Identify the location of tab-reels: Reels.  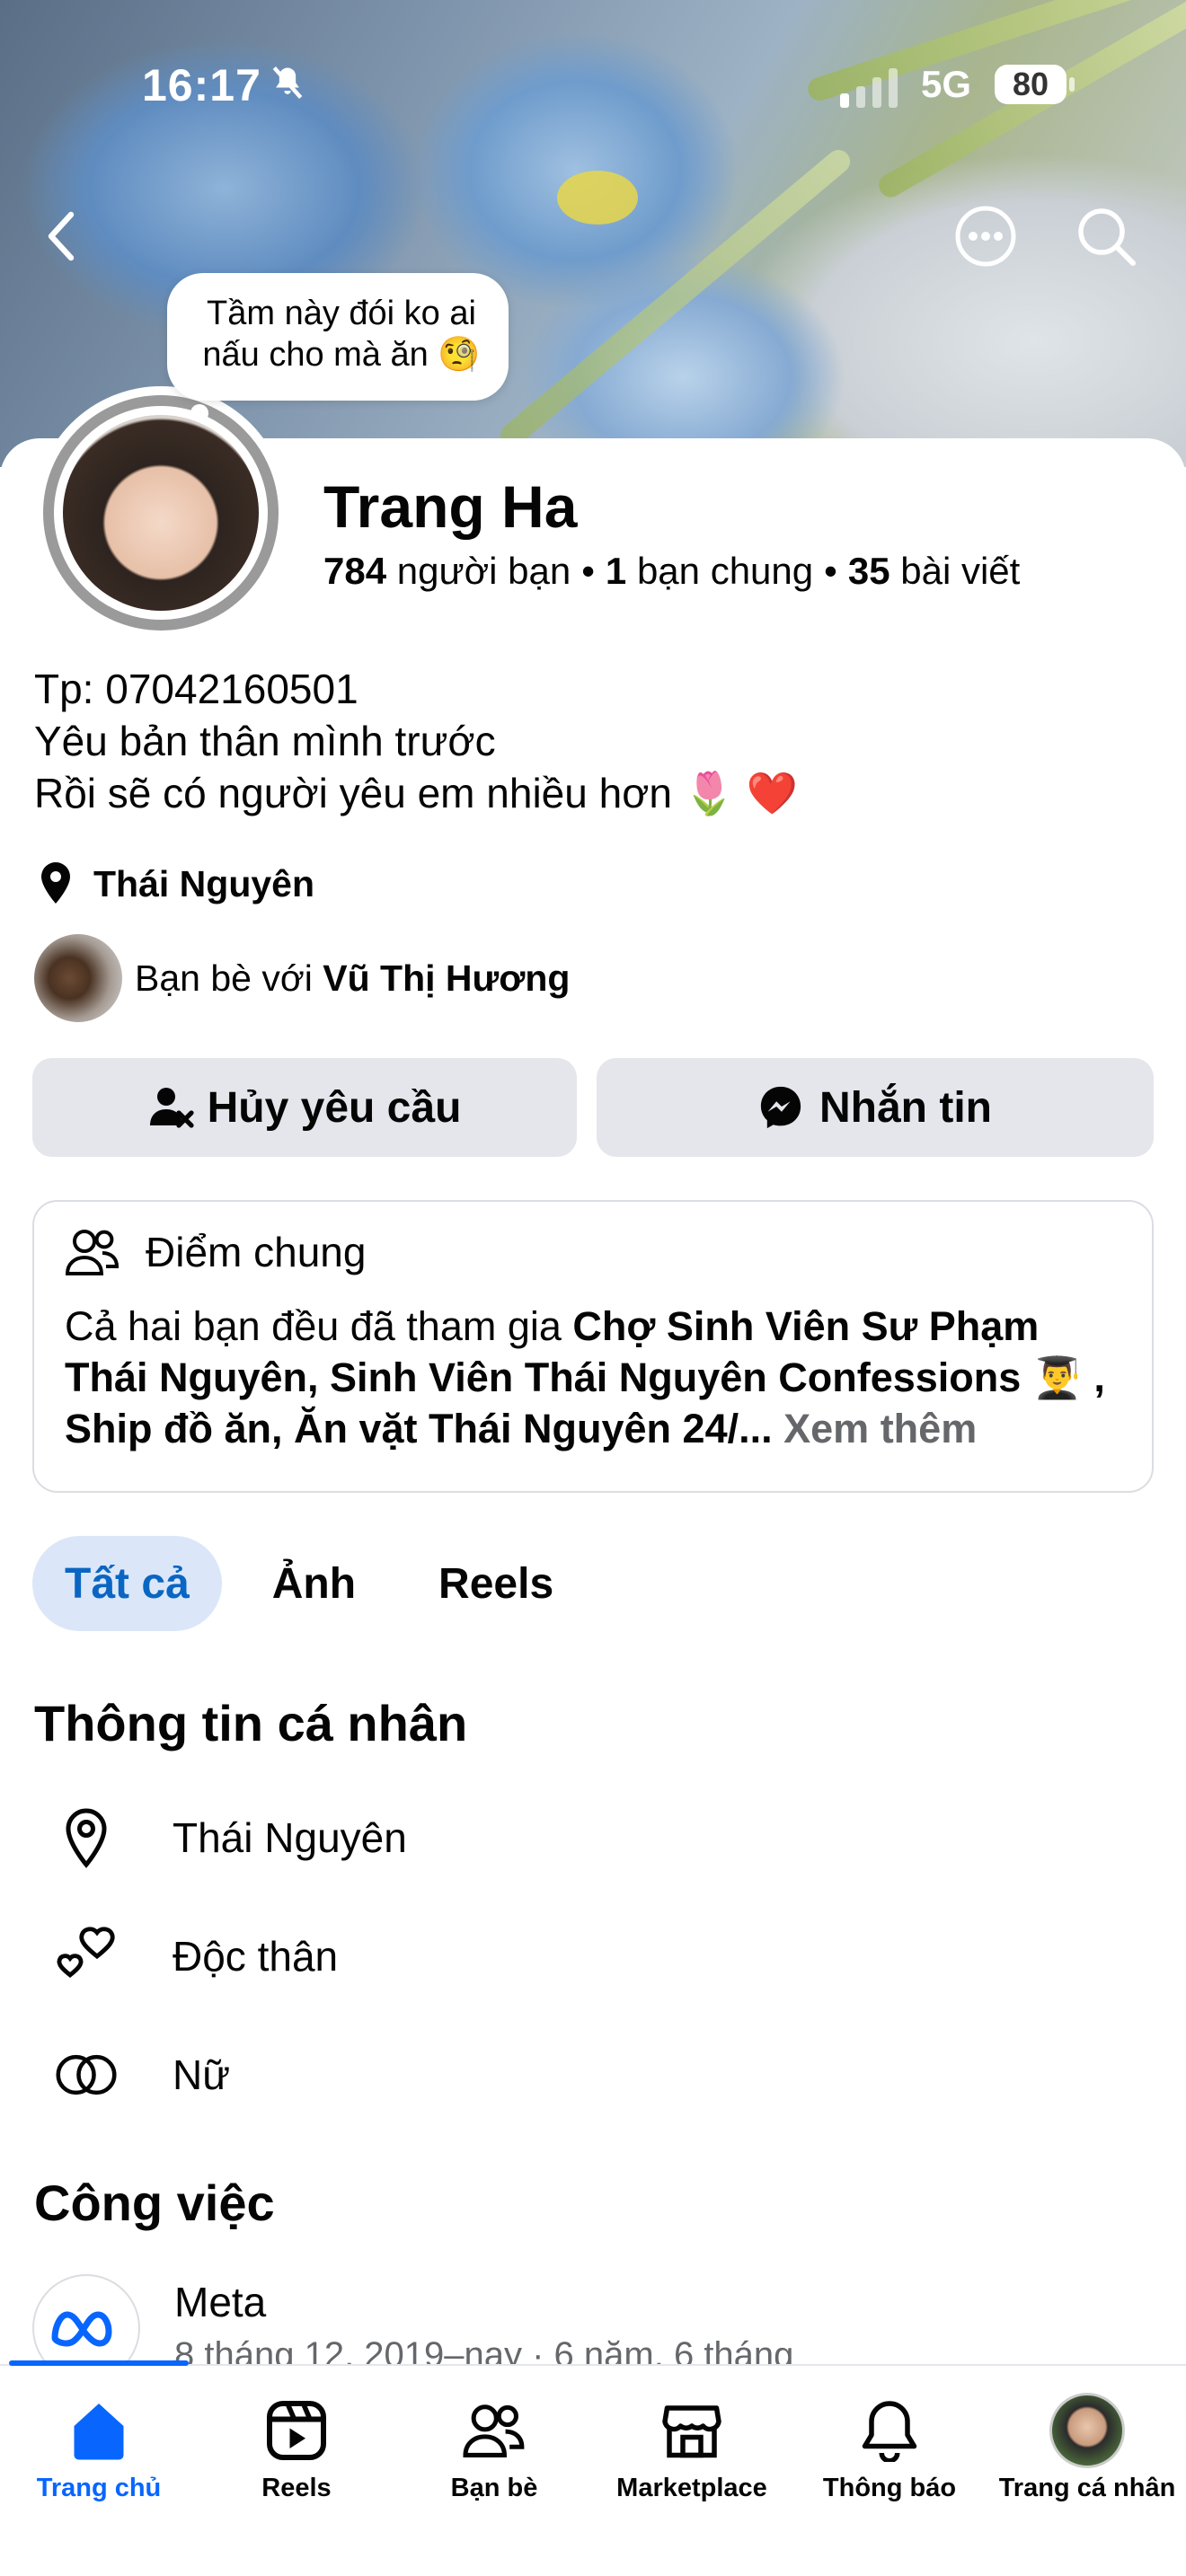
(496, 1583).